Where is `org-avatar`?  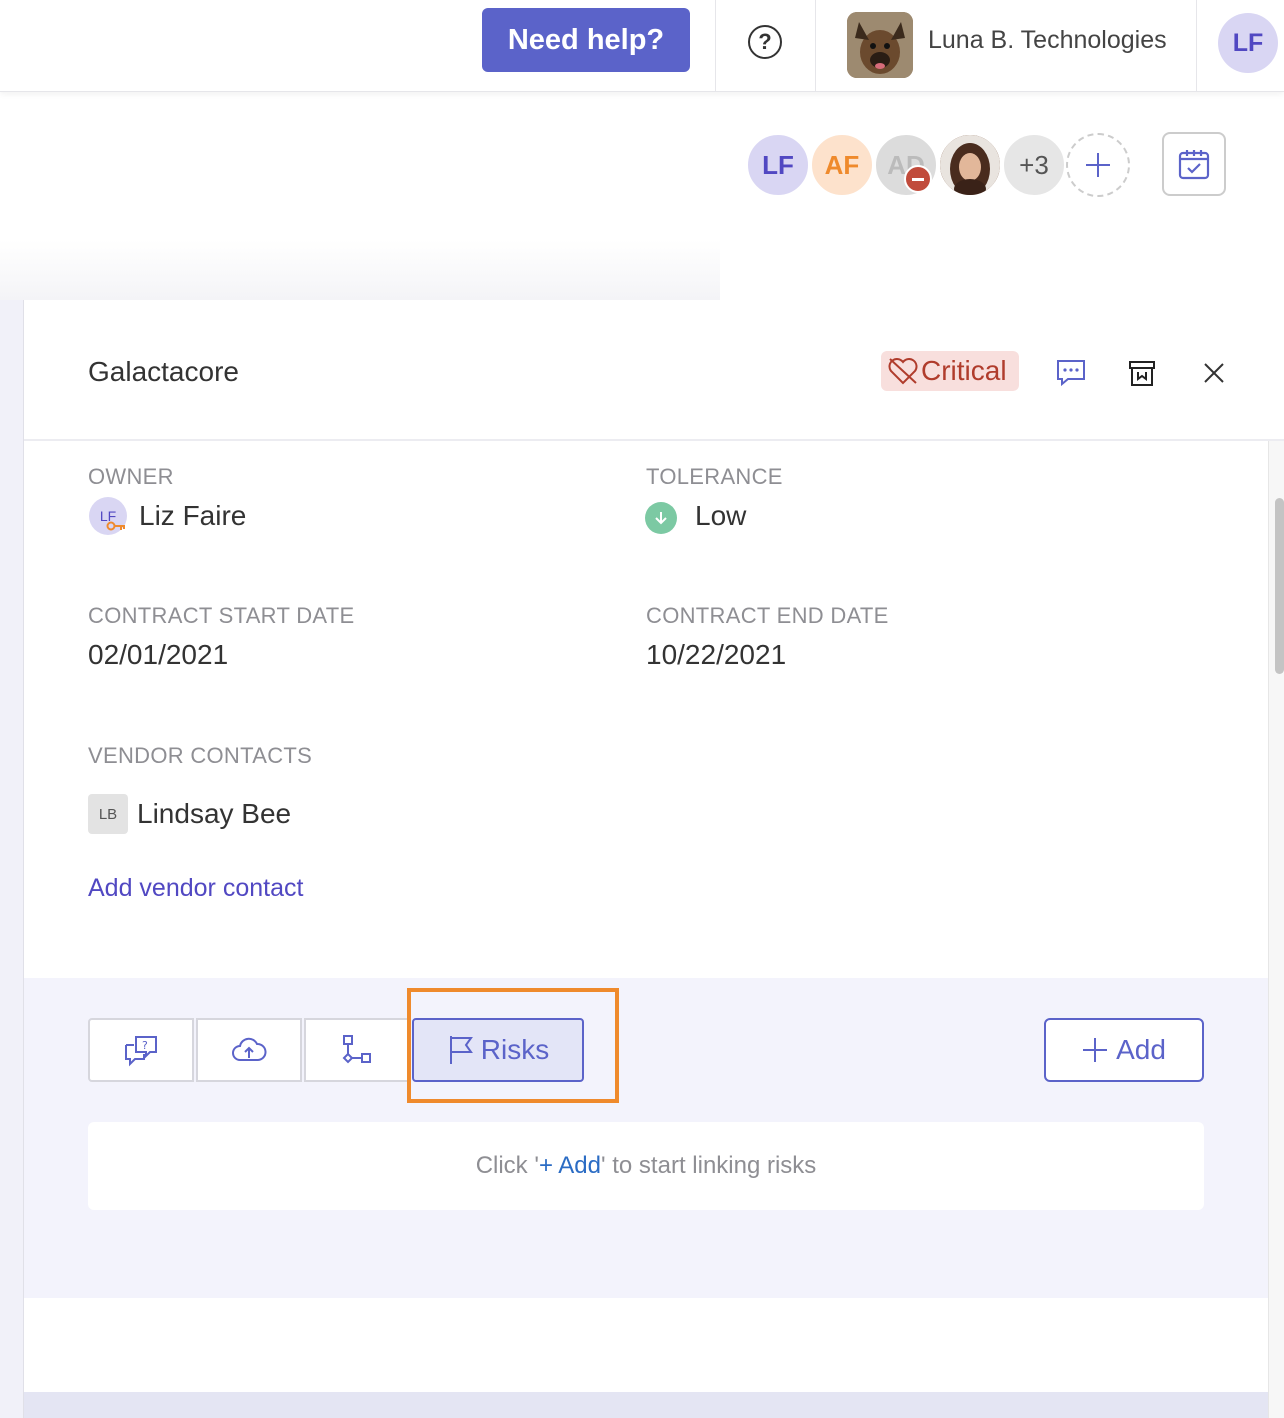
org-avatar is located at coordinates (880, 45).